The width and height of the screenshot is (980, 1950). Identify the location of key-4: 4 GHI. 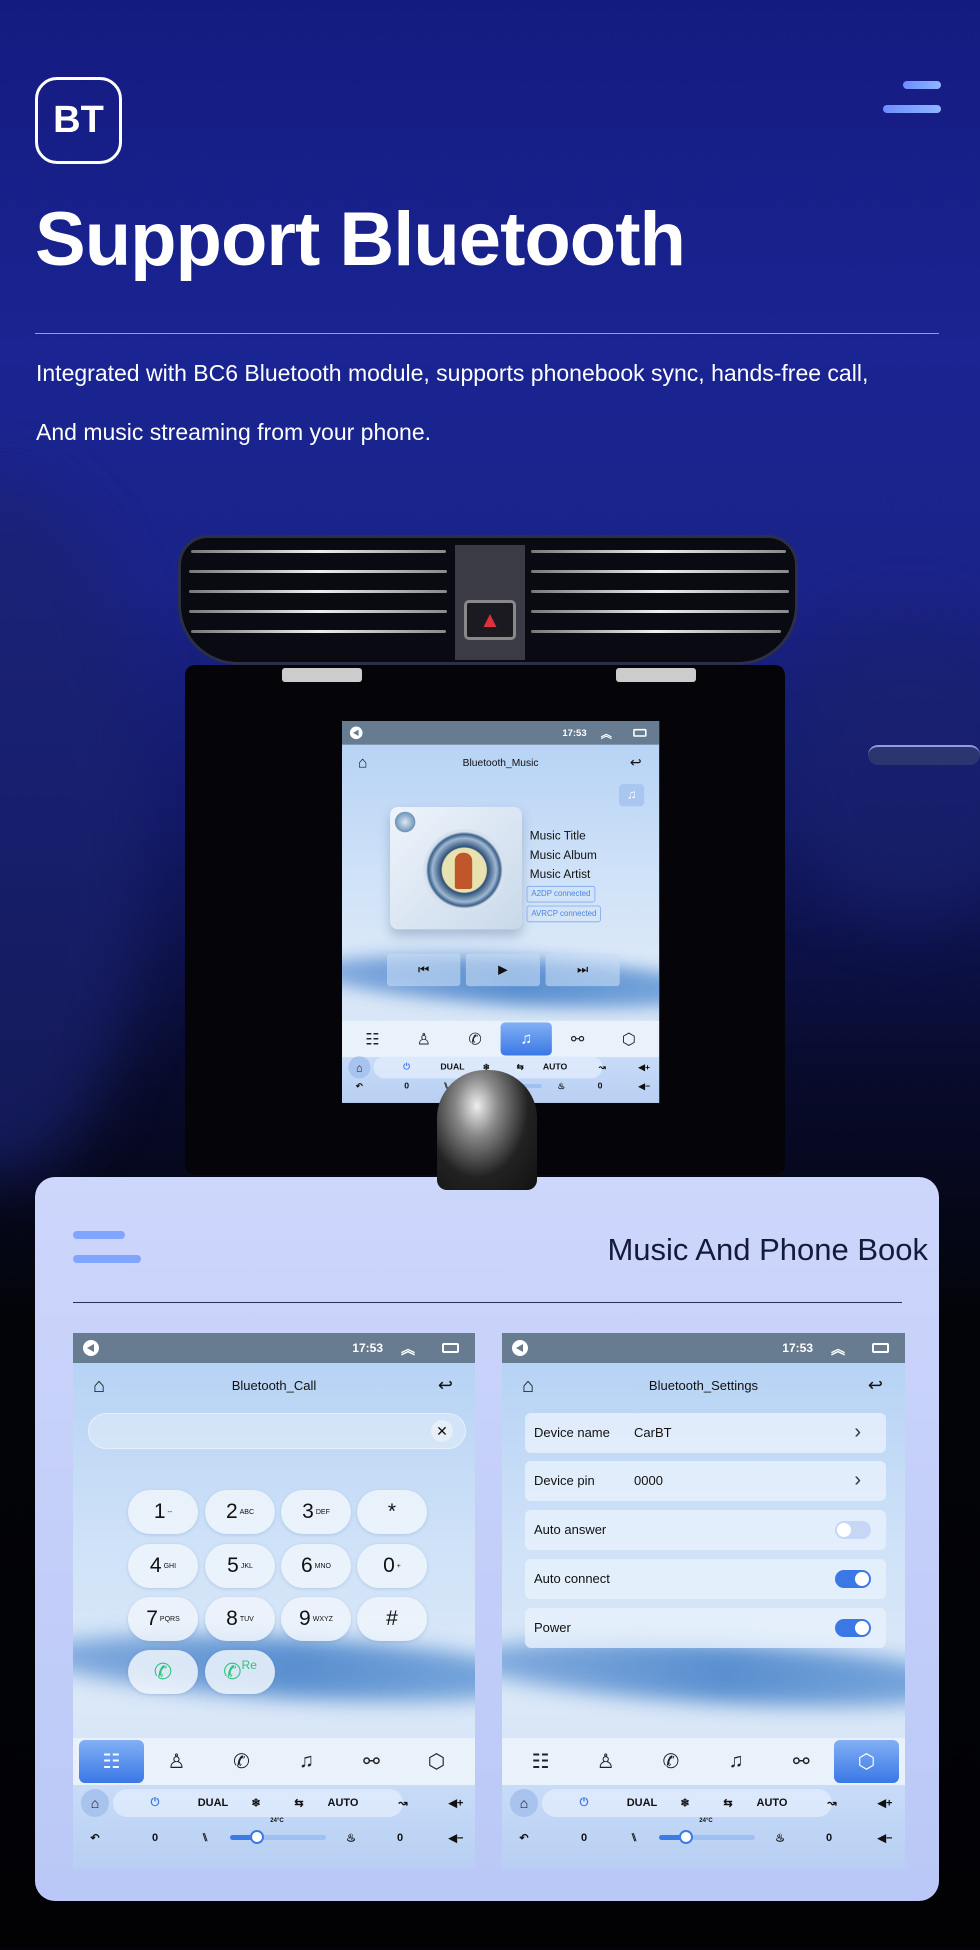
(163, 1566).